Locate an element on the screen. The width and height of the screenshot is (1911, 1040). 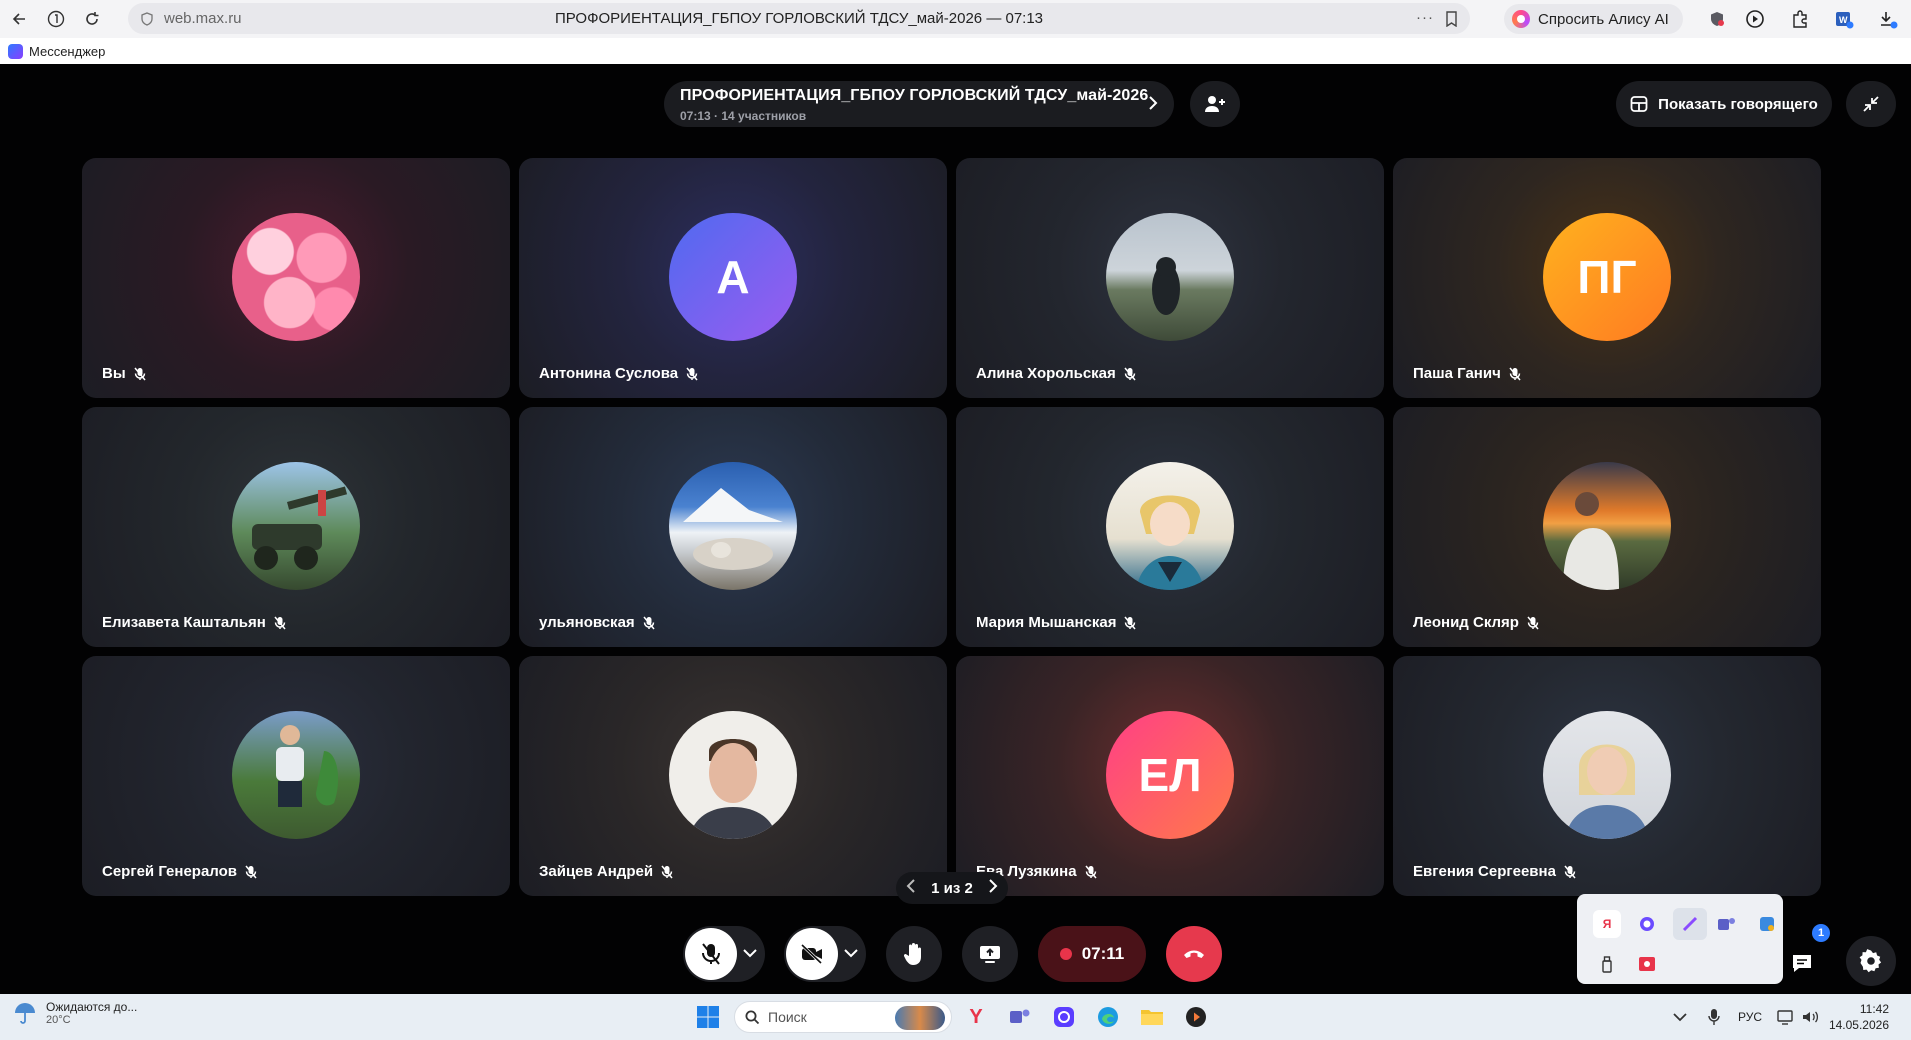
initials-avatar: А is located at coordinates (733, 277).